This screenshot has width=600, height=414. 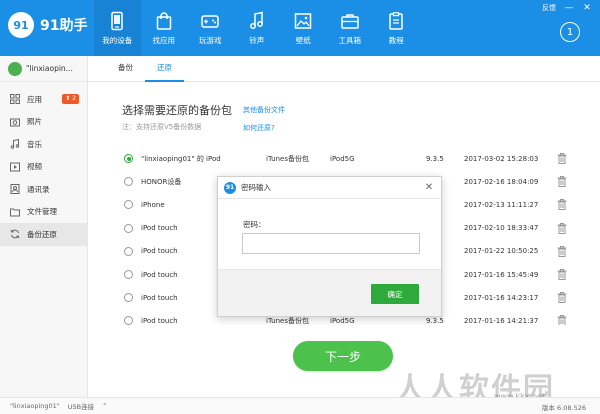 What do you see at coordinates (264, 110) in the screenshot?
I see `other-backup-files-link: 其他备份文件` at bounding box center [264, 110].